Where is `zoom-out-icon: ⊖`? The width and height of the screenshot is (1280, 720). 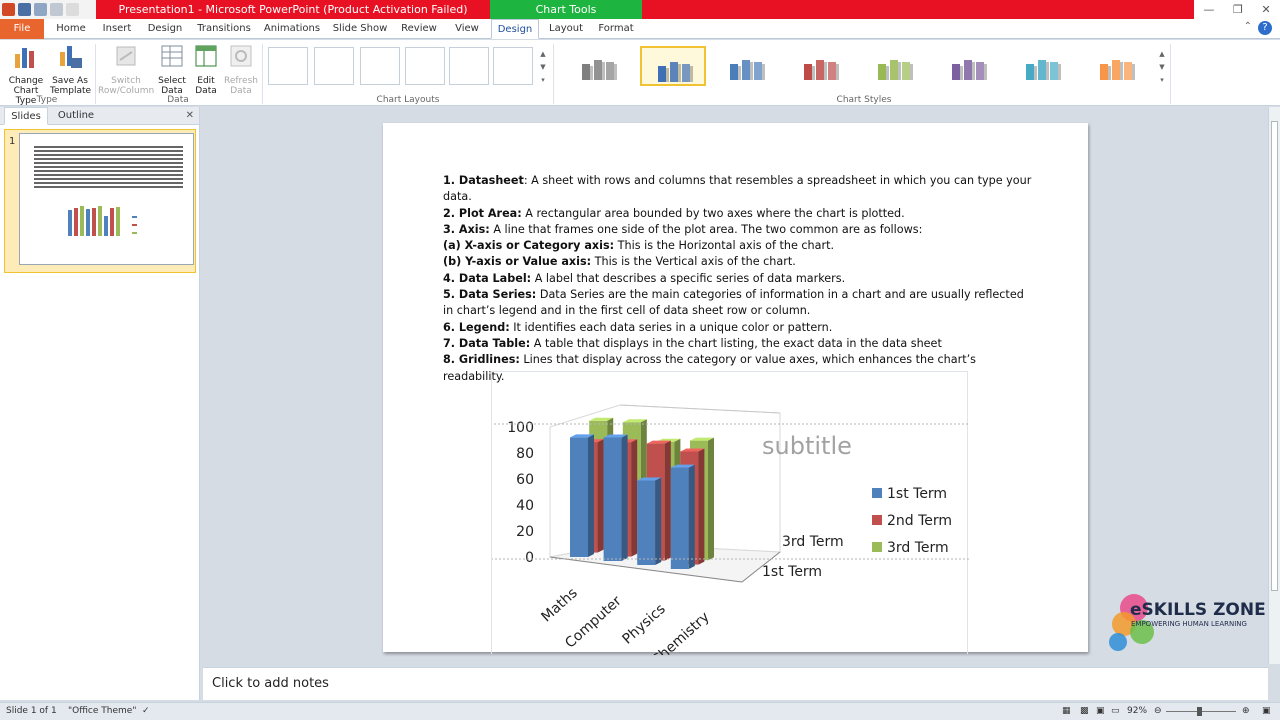 zoom-out-icon: ⊖ is located at coordinates (1158, 711).